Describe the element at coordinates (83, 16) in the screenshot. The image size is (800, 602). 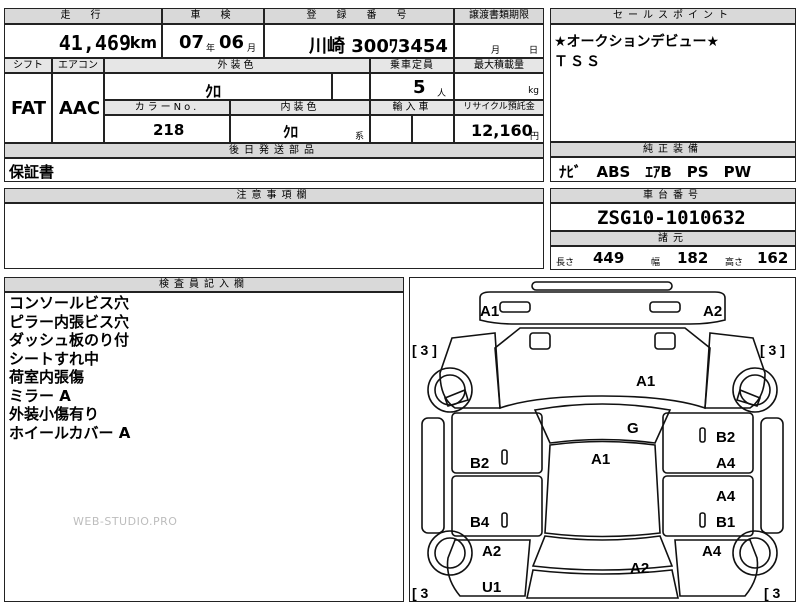
I see `mileage-header: 走 行` at that location.